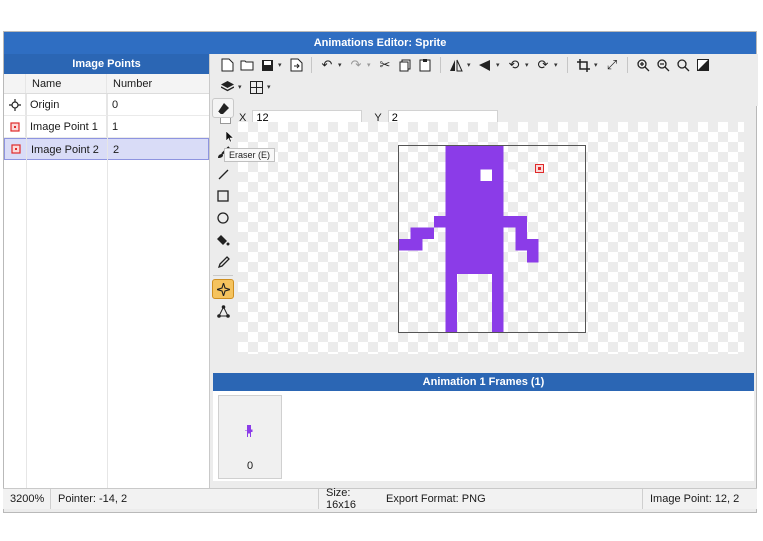 The width and height of the screenshot is (763, 541). I want to click on toolbar-row-2: ▾ ▾, so click(486, 87).